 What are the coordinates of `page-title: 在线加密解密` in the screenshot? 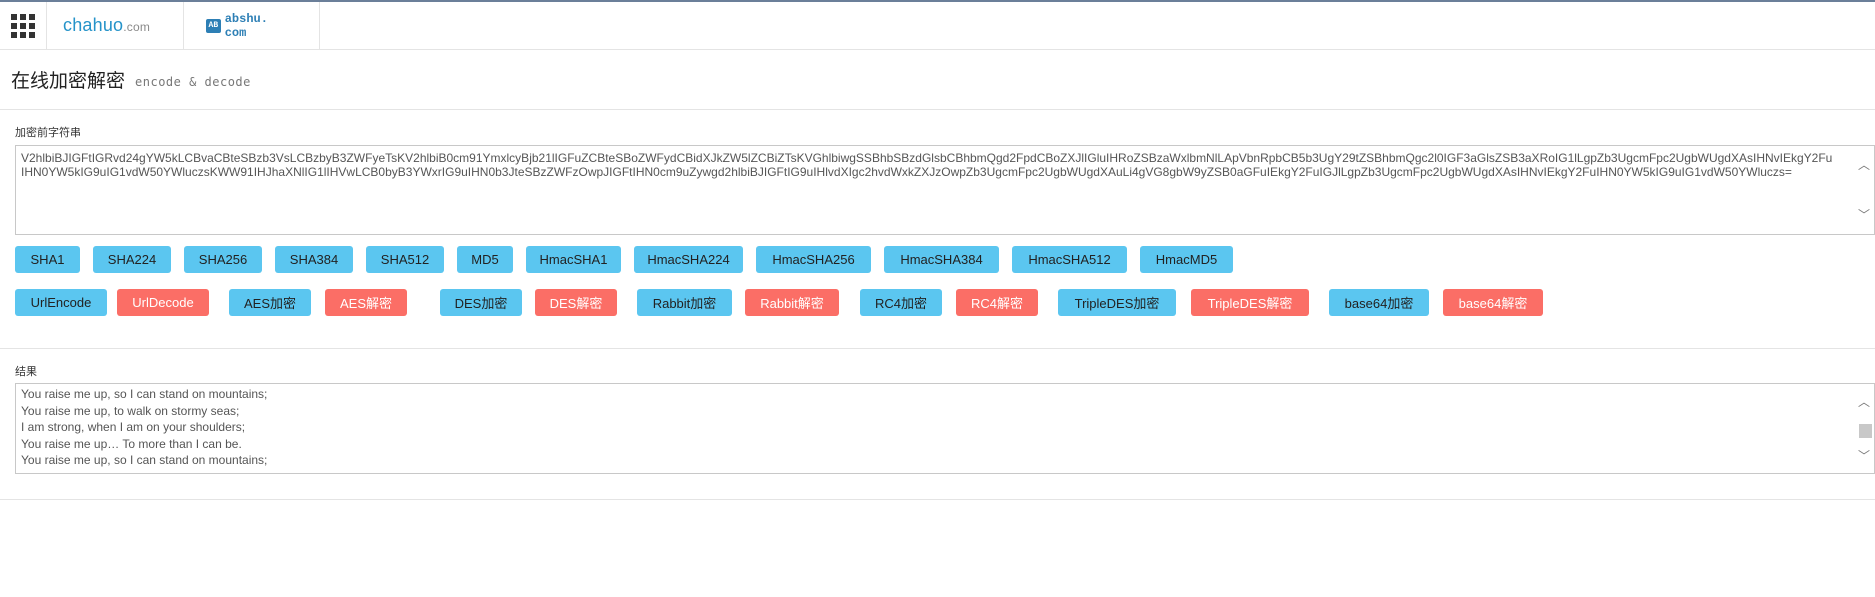 It's located at (68, 81).